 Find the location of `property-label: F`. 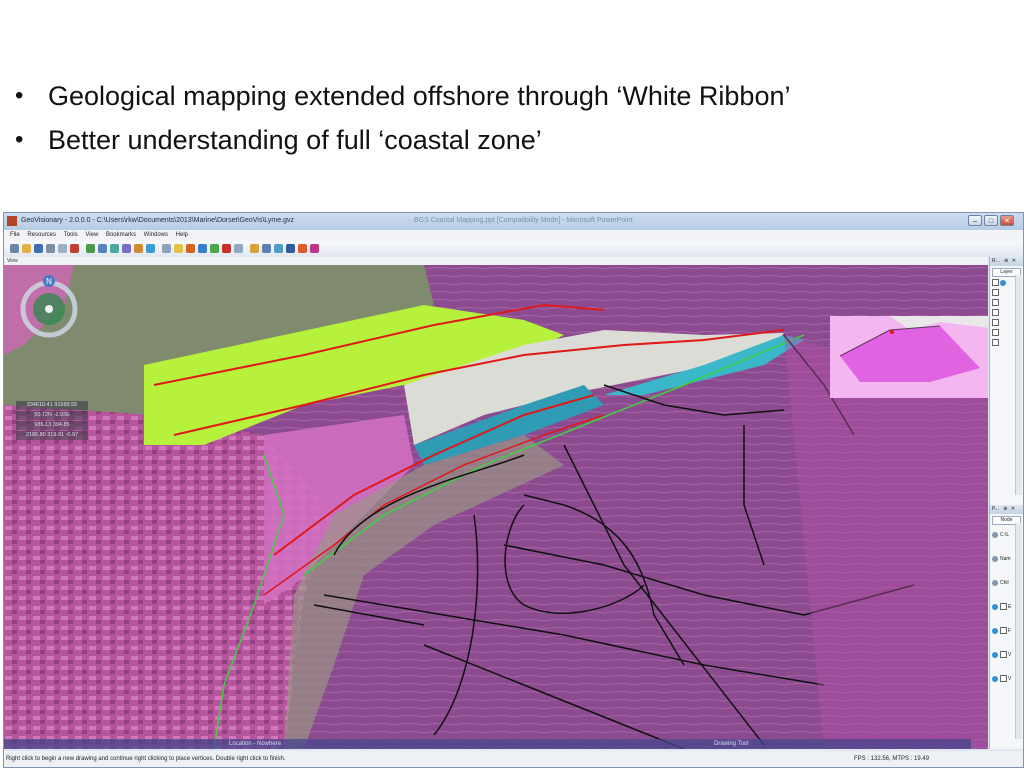

property-label: F is located at coordinates (1010, 631).